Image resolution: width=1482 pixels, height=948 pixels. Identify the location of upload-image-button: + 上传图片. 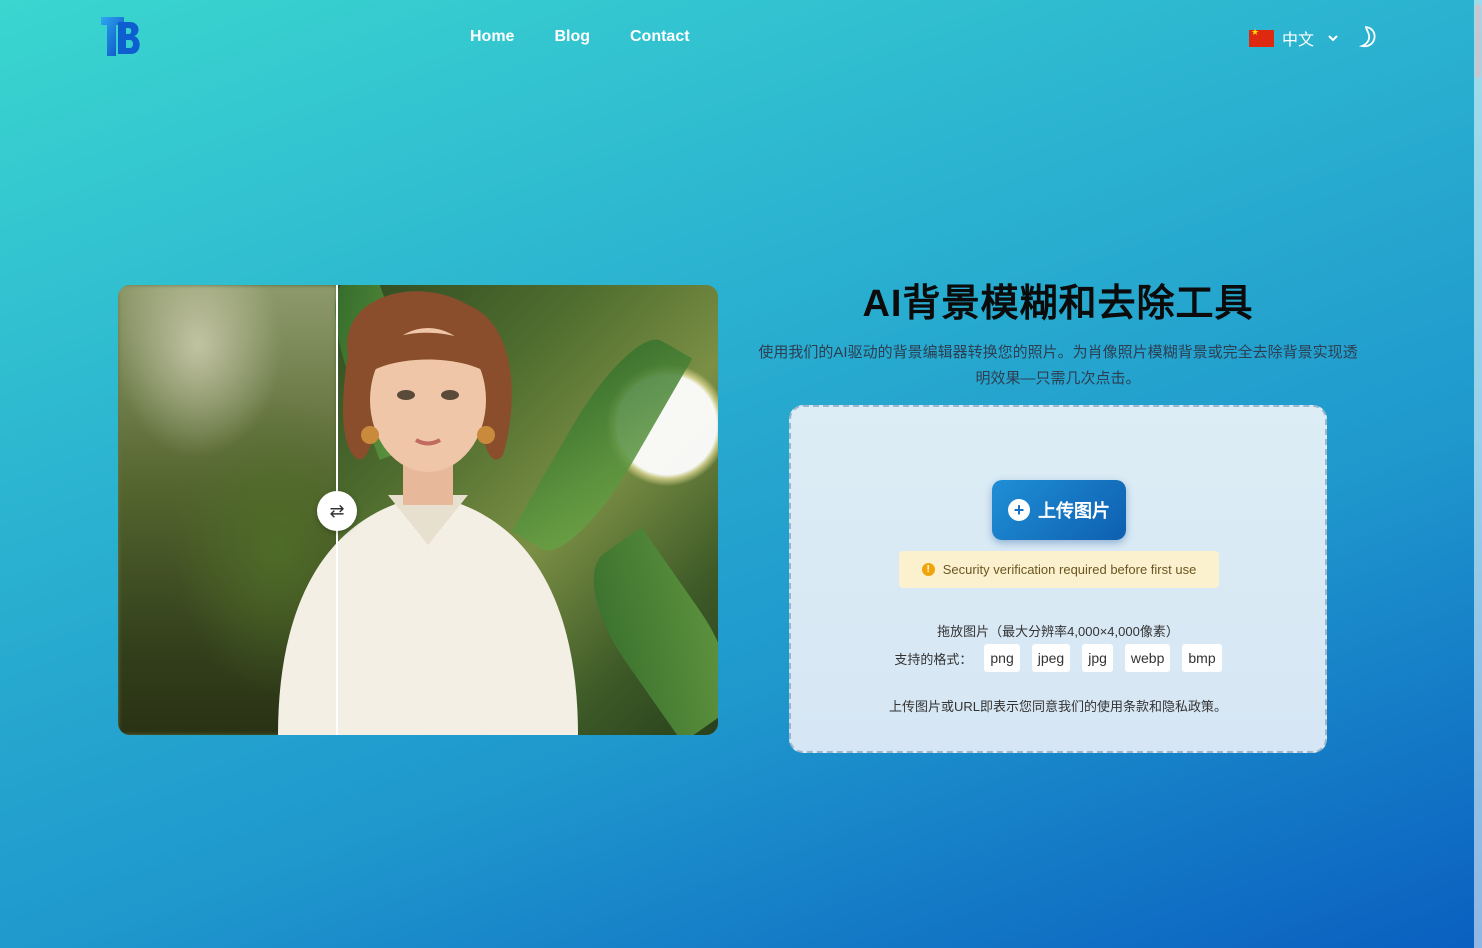
(1059, 510).